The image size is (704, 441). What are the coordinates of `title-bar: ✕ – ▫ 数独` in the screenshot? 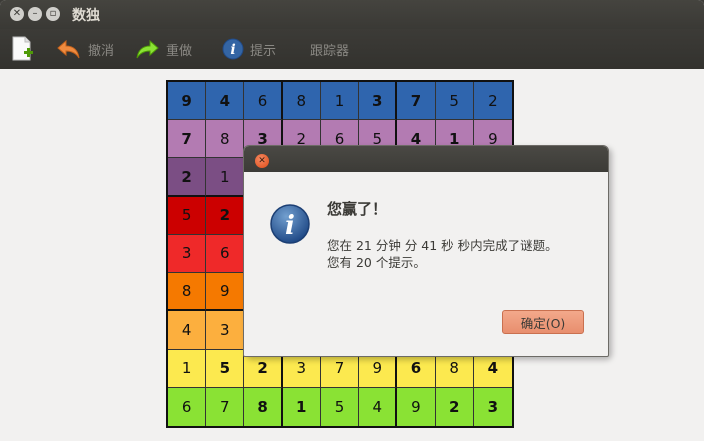 It's located at (352, 14).